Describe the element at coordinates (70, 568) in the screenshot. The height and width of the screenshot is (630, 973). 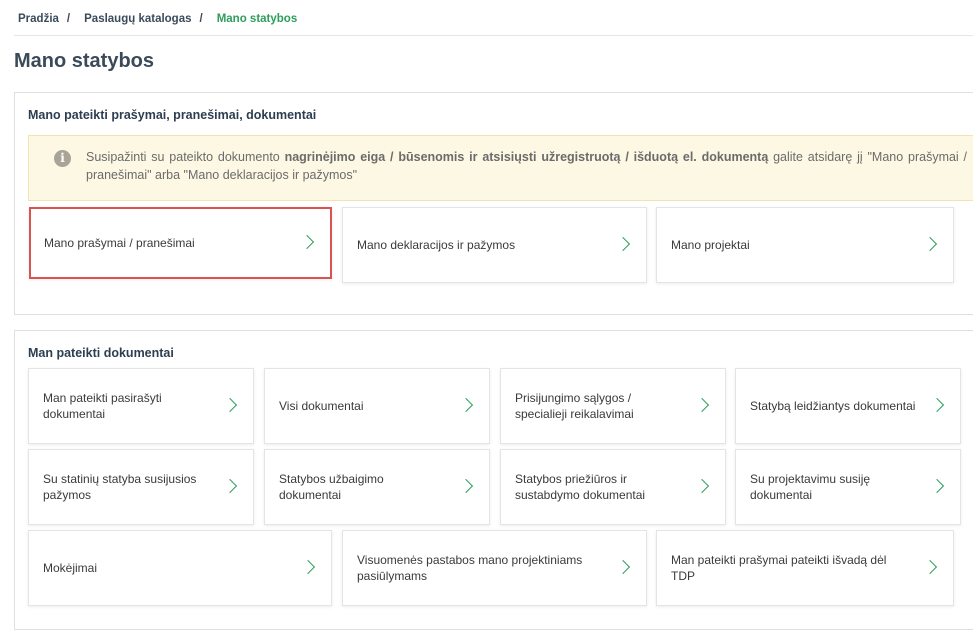
I see `card-label: Mokėjimai` at that location.